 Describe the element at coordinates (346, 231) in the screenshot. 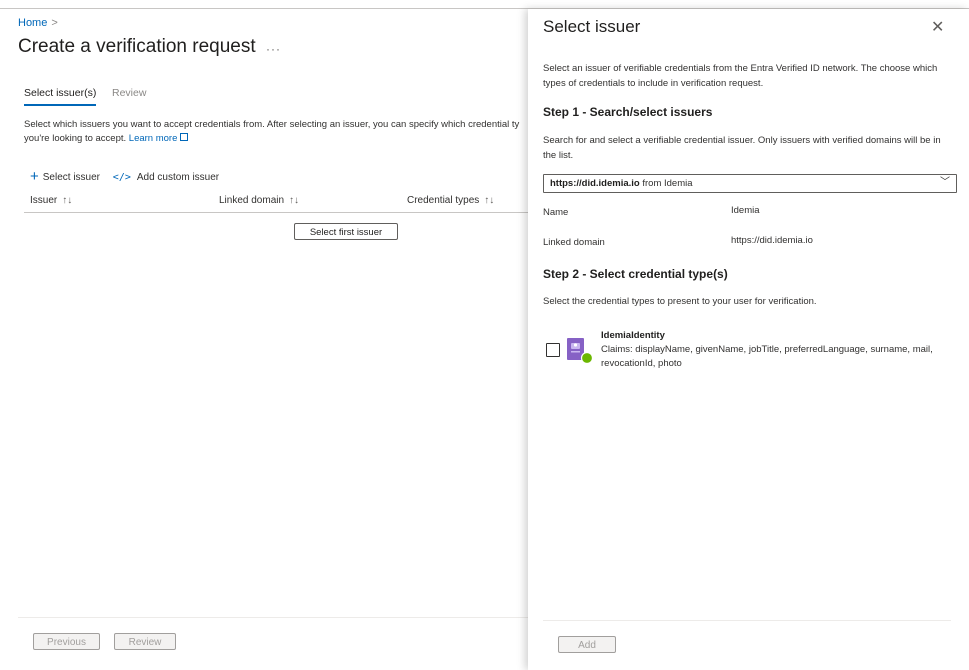

I see `select-first-issuer-button: Select first issuer` at that location.